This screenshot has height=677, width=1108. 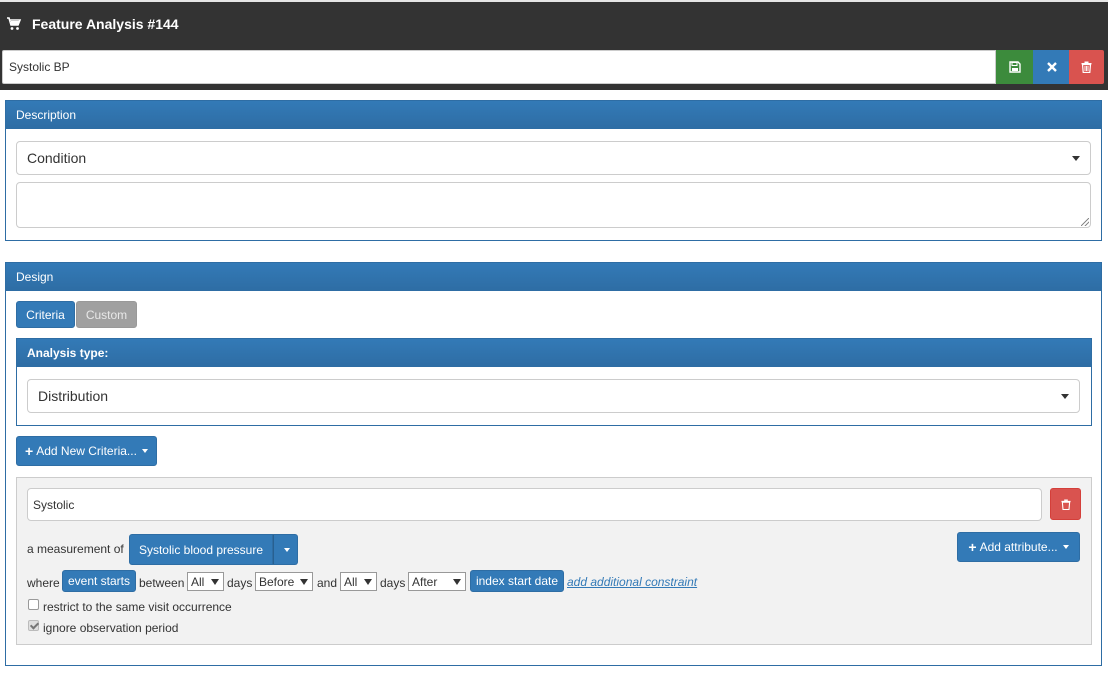 I want to click on ignore-observation-label: ignore observation period, so click(x=111, y=628).